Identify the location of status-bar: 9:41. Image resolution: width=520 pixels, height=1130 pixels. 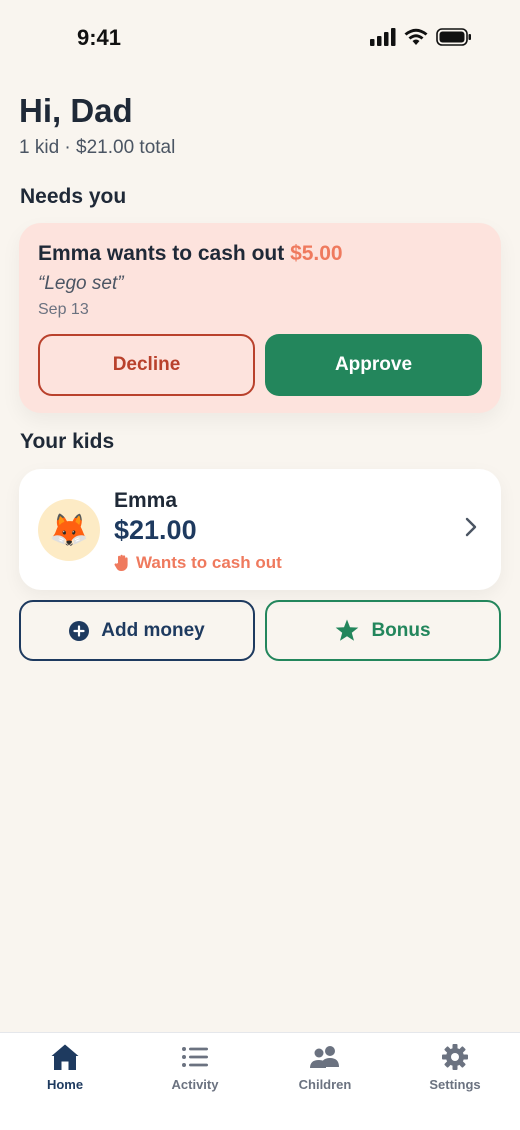
(260, 39).